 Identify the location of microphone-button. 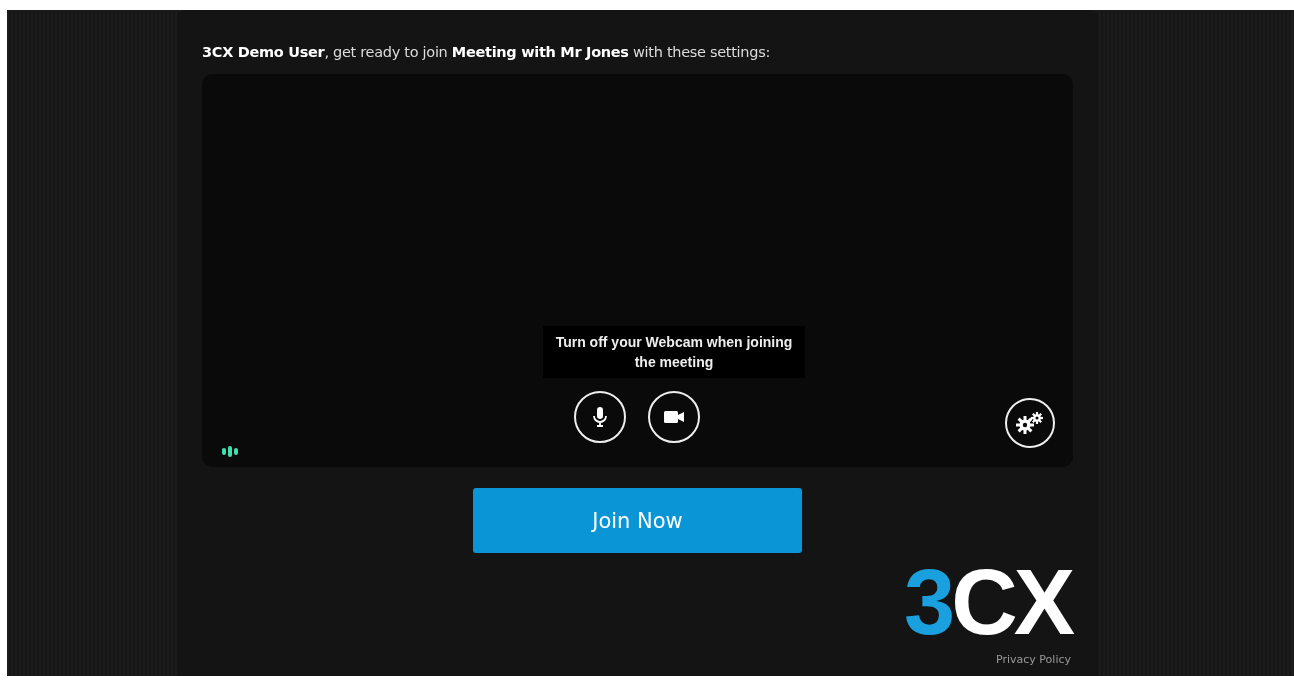
(600, 417).